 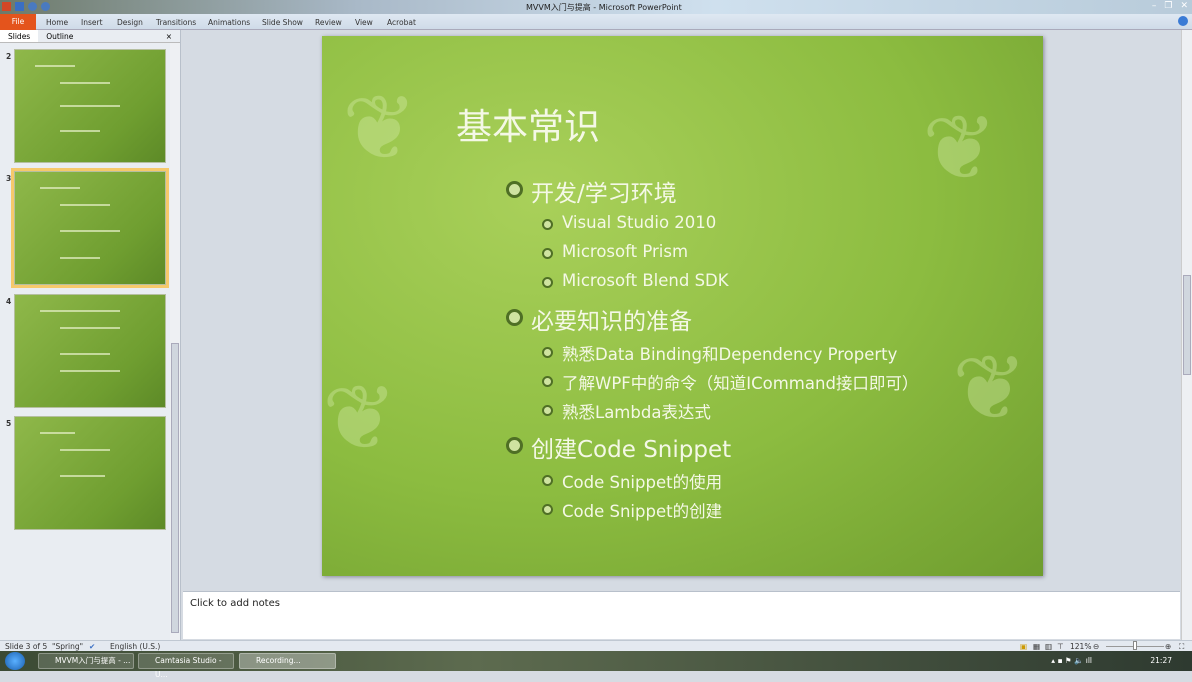 I want to click on notes-pane: Click to add notes, so click(x=681, y=615).